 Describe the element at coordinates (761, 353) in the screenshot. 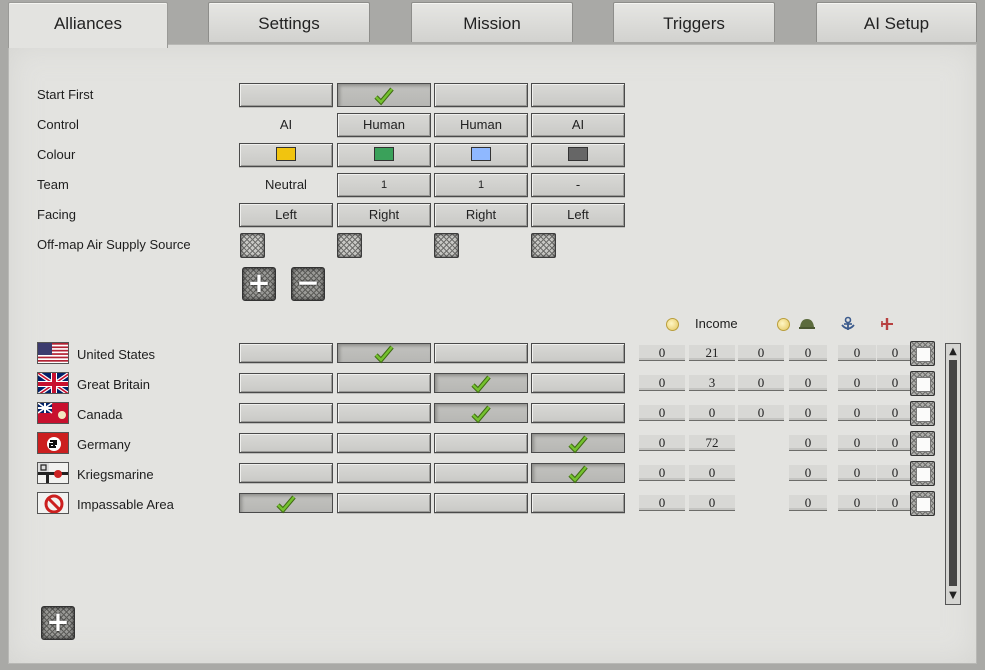

I see `value-united-states-2: 0` at that location.